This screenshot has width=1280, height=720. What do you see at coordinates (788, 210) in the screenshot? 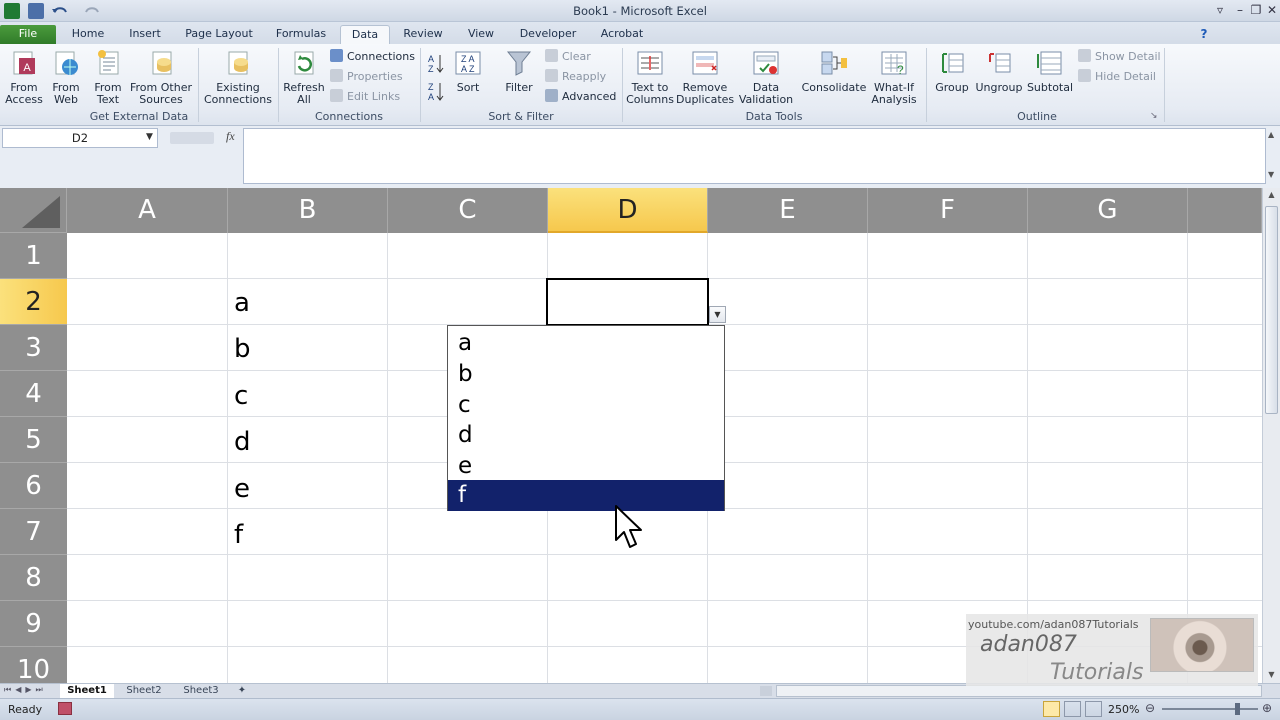
I see `column-header-e: E` at bounding box center [788, 210].